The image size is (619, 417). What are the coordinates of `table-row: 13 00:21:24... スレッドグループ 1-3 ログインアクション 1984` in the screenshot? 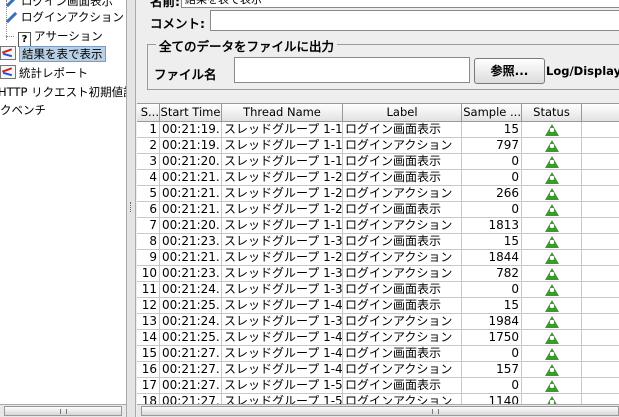 It's located at (378, 322).